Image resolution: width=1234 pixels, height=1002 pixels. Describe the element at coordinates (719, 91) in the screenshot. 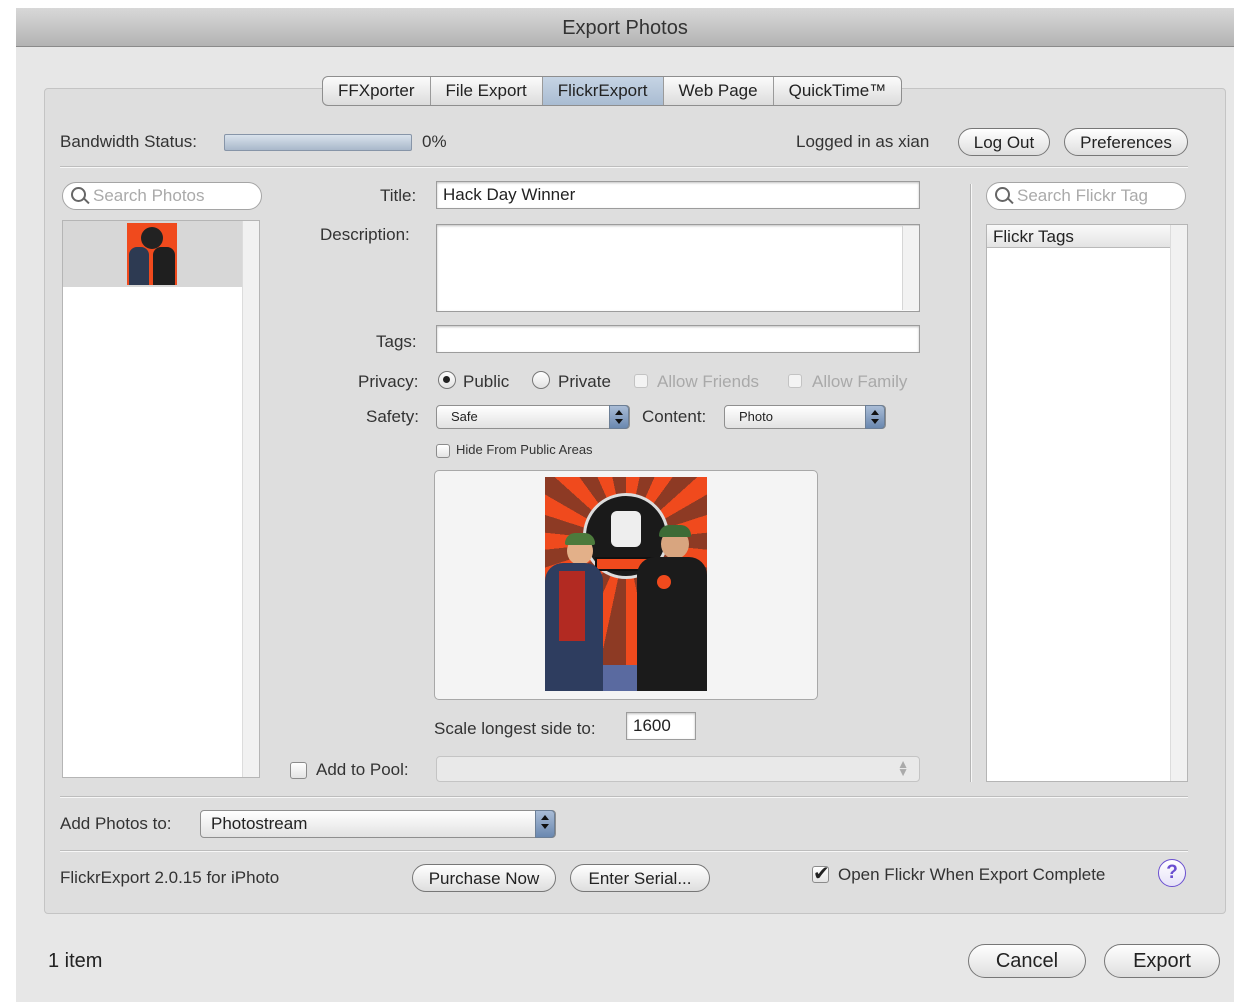

I see `tab-web-page: Web Page` at that location.